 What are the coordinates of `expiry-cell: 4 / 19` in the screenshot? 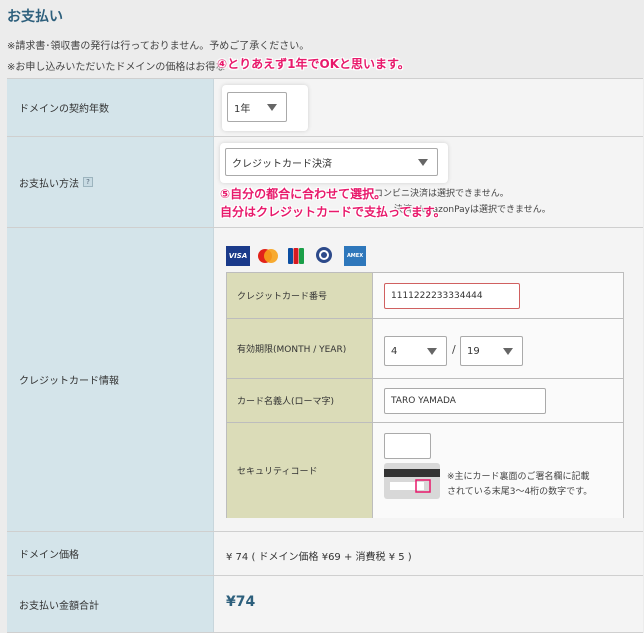 It's located at (498, 348).